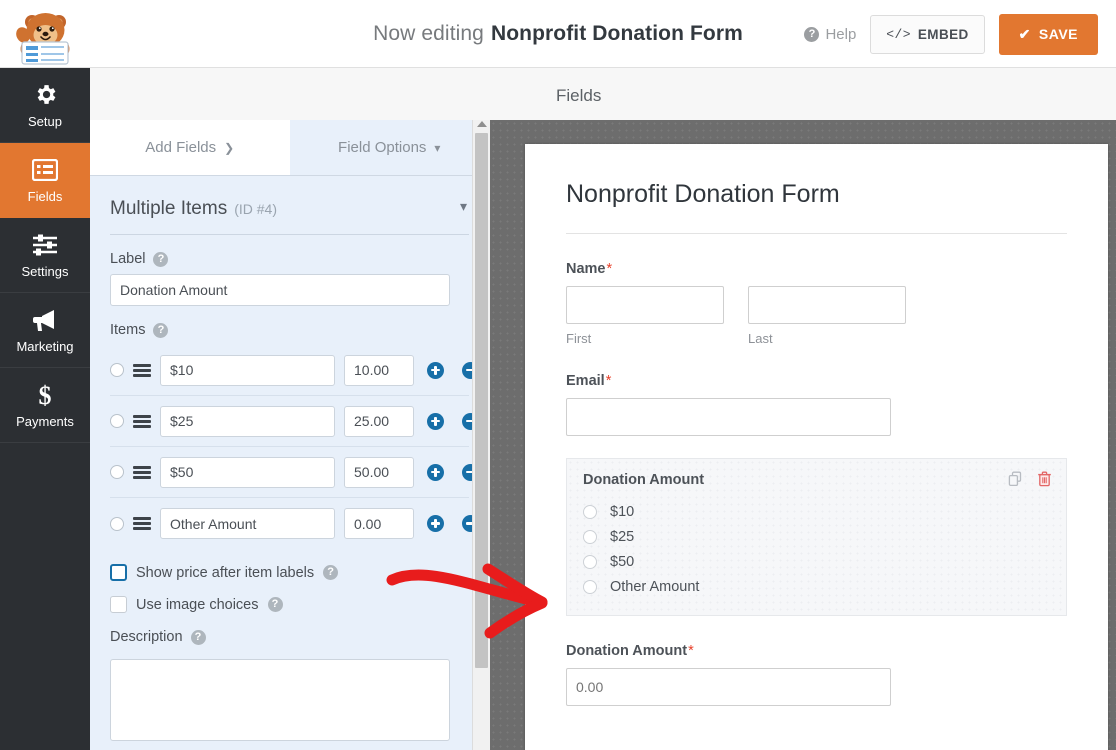  What do you see at coordinates (943, 34) in the screenshot?
I see `embed-label: EMBED` at bounding box center [943, 34].